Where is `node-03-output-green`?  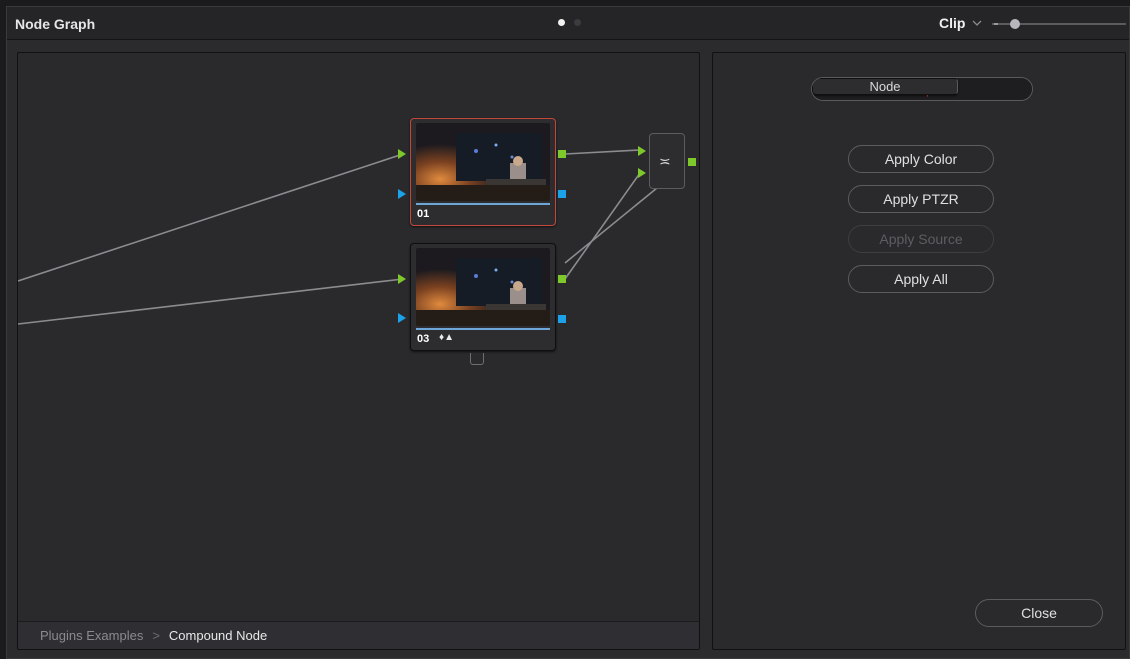
node-03-output-green is located at coordinates (562, 279).